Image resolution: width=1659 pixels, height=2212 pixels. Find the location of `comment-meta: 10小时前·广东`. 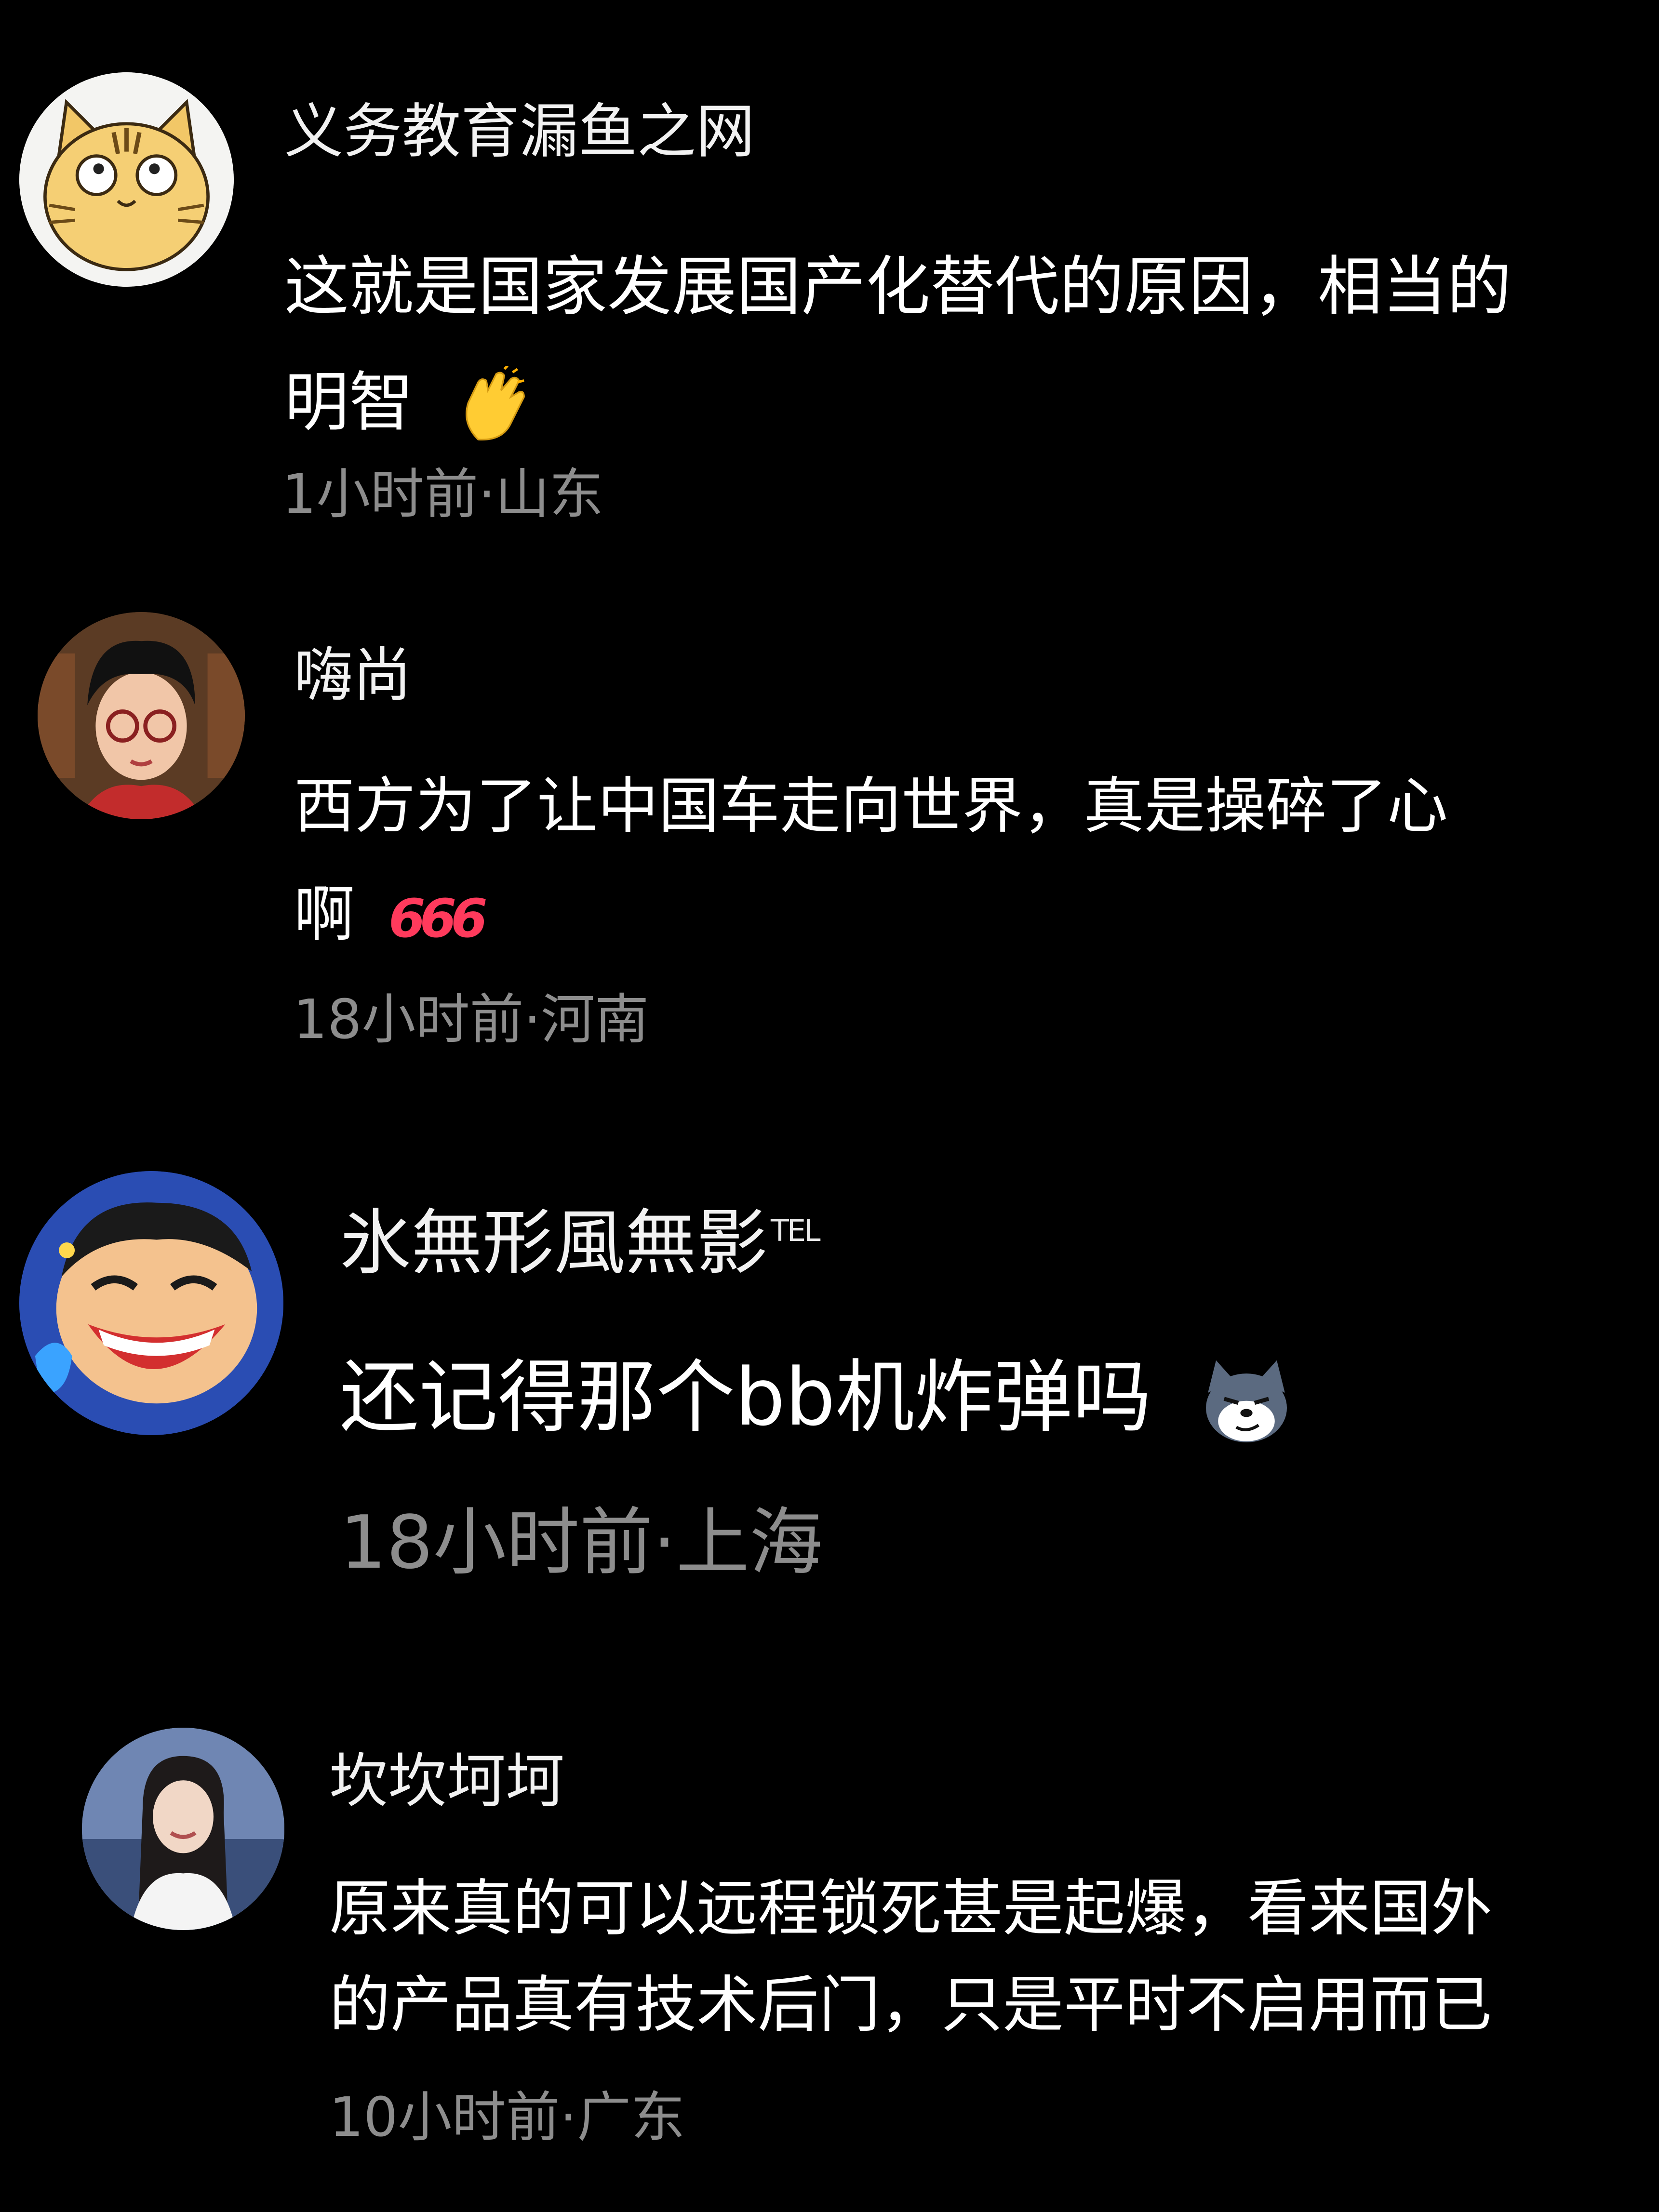

comment-meta: 10小时前·广东 is located at coordinates (507, 2118).